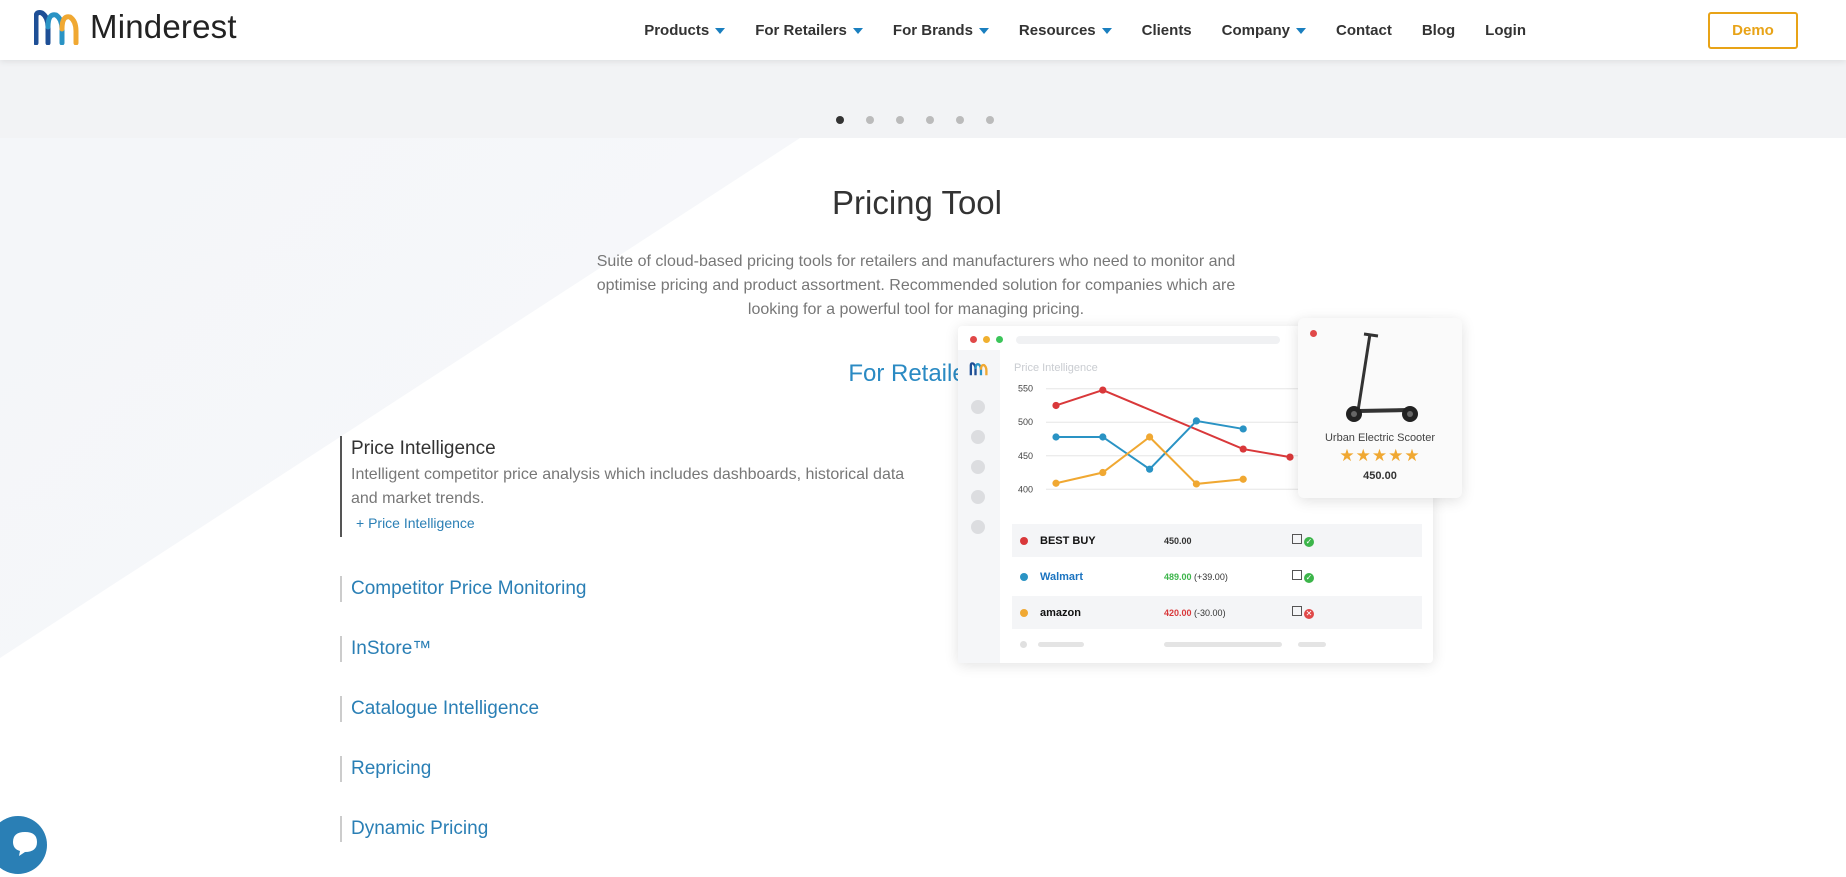 The width and height of the screenshot is (1846, 877). What do you see at coordinates (625, 649) in the screenshot?
I see `feature-item-instore: InStore™` at bounding box center [625, 649].